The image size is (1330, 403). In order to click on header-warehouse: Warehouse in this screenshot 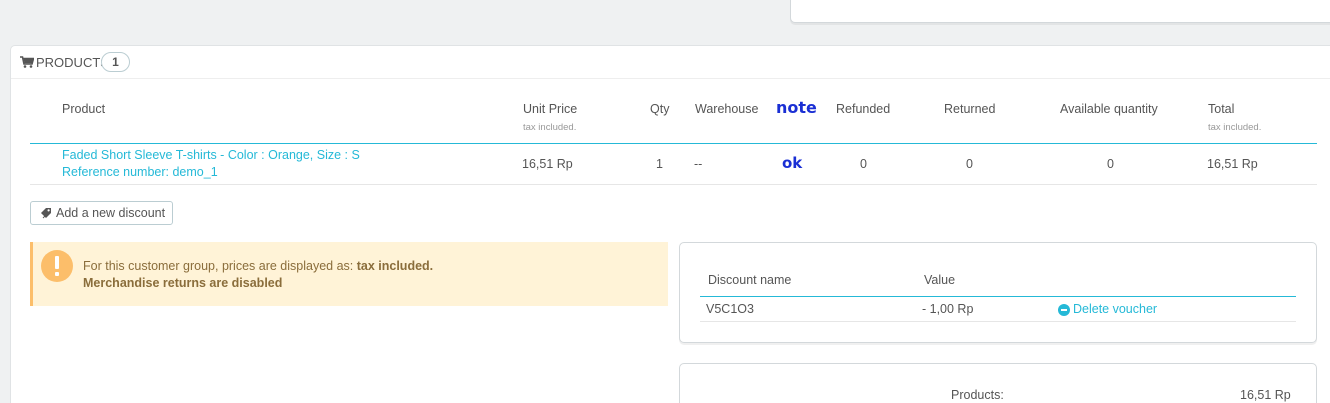, I will do `click(727, 109)`.